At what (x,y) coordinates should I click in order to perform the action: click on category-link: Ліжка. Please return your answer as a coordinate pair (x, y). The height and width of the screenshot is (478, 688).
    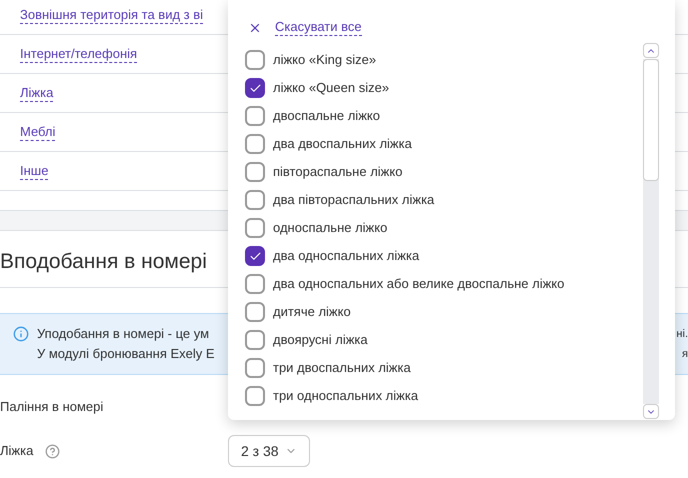
    Looking at the image, I should click on (37, 93).